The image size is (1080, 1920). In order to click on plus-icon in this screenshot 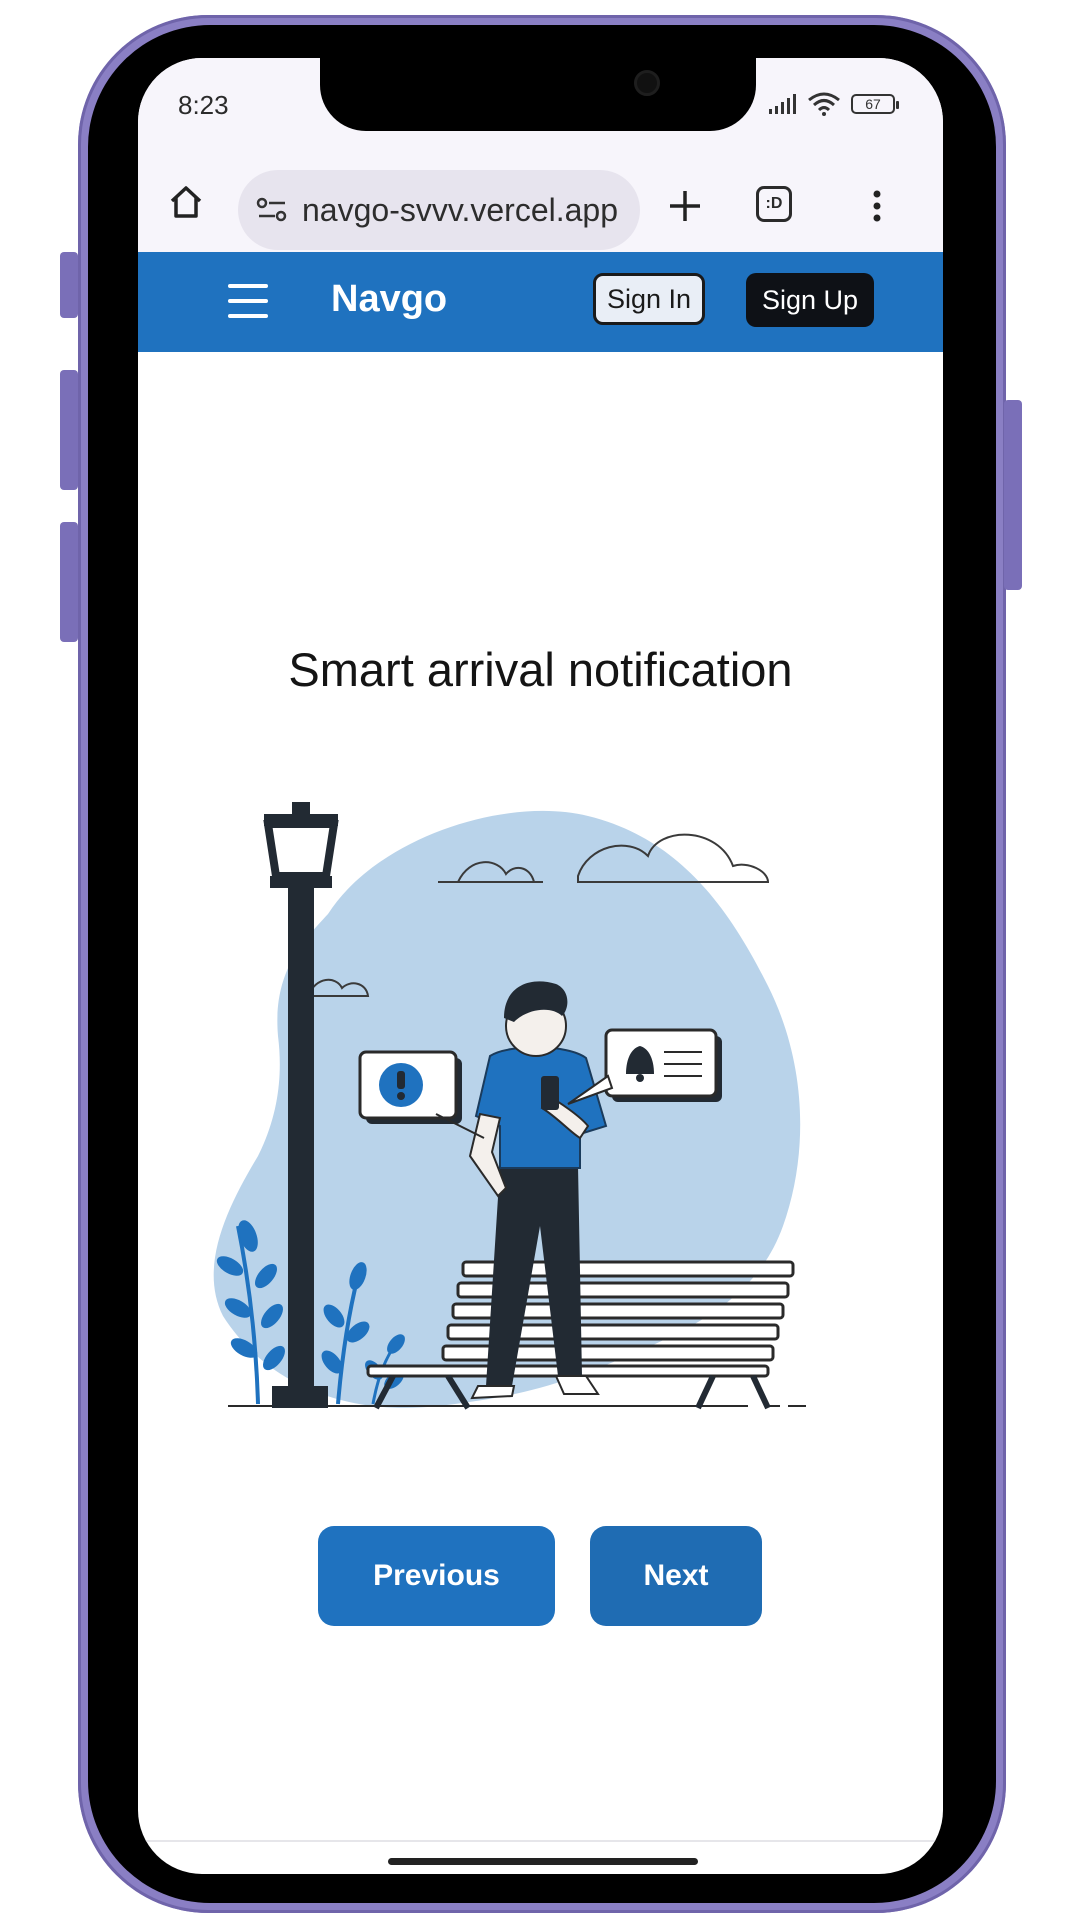, I will do `click(685, 206)`.